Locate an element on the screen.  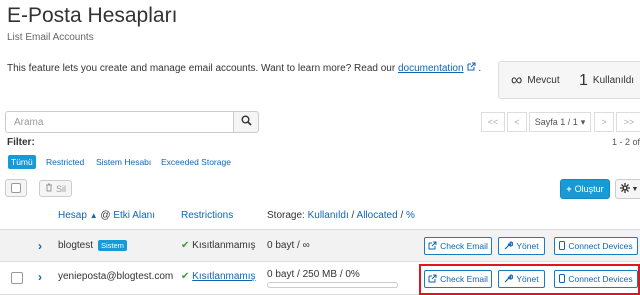
create-button: + Oluştur is located at coordinates (585, 189).